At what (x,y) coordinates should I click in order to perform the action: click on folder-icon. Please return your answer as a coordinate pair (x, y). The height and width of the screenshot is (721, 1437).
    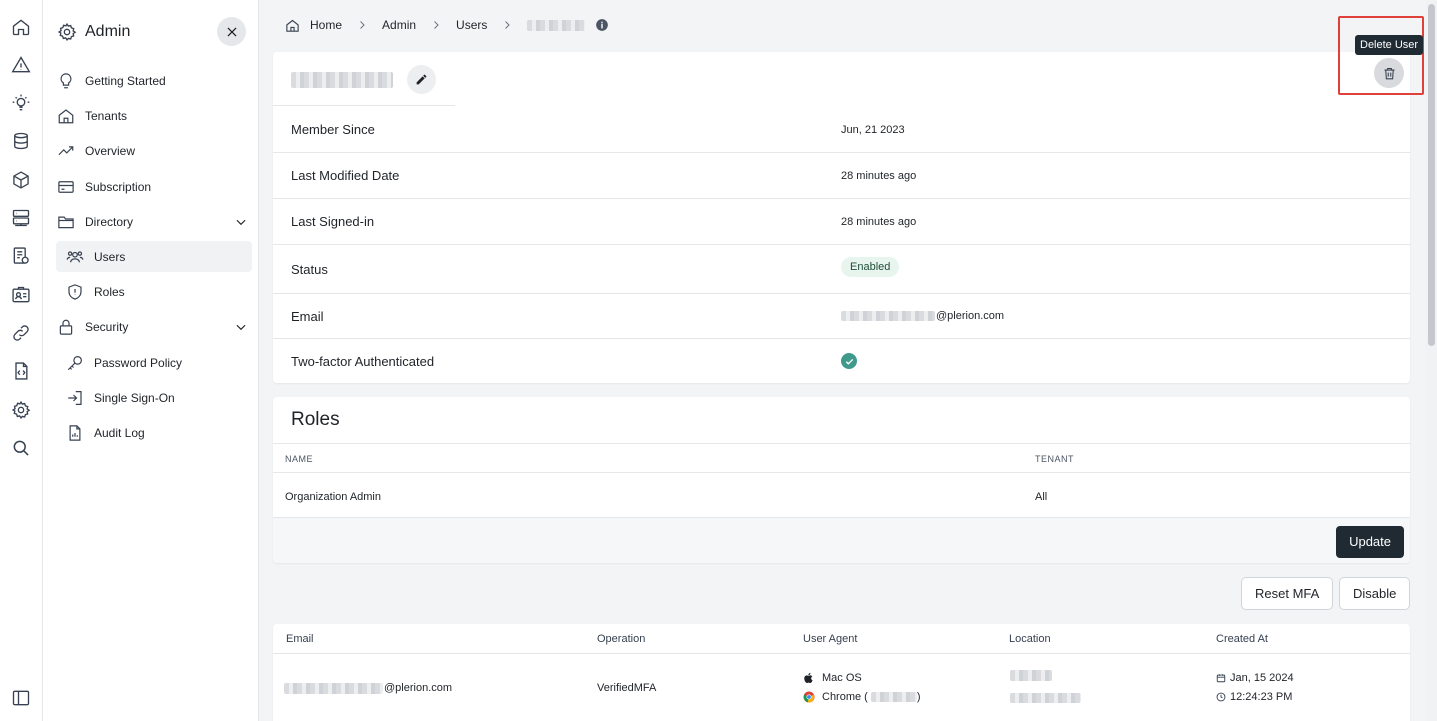
    Looking at the image, I should click on (66, 222).